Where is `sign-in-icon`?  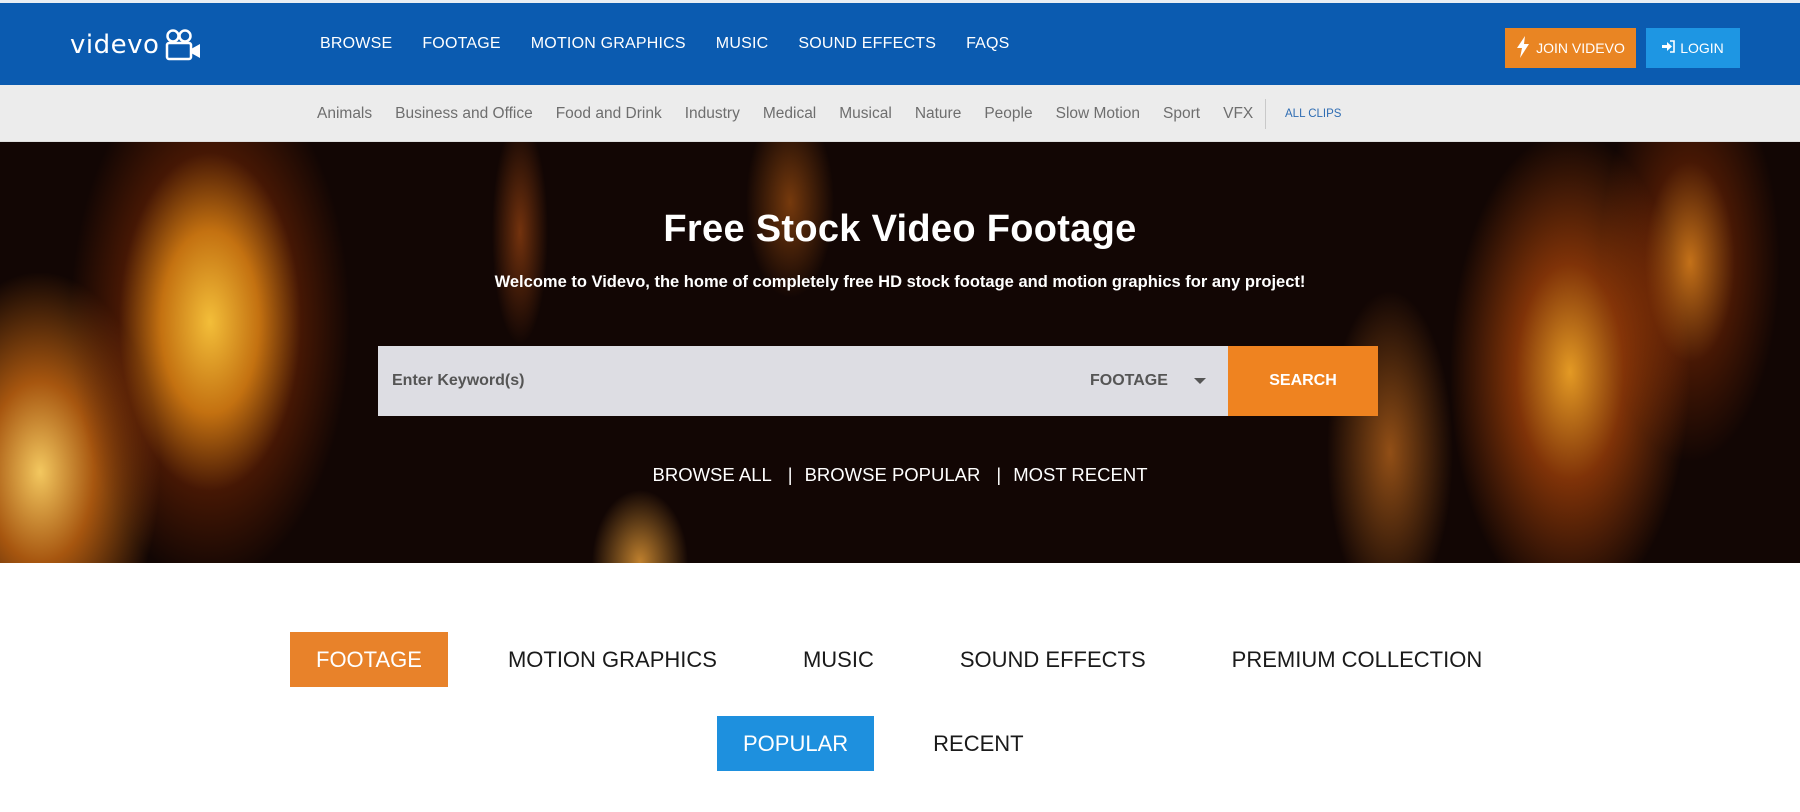 sign-in-icon is located at coordinates (1669, 48).